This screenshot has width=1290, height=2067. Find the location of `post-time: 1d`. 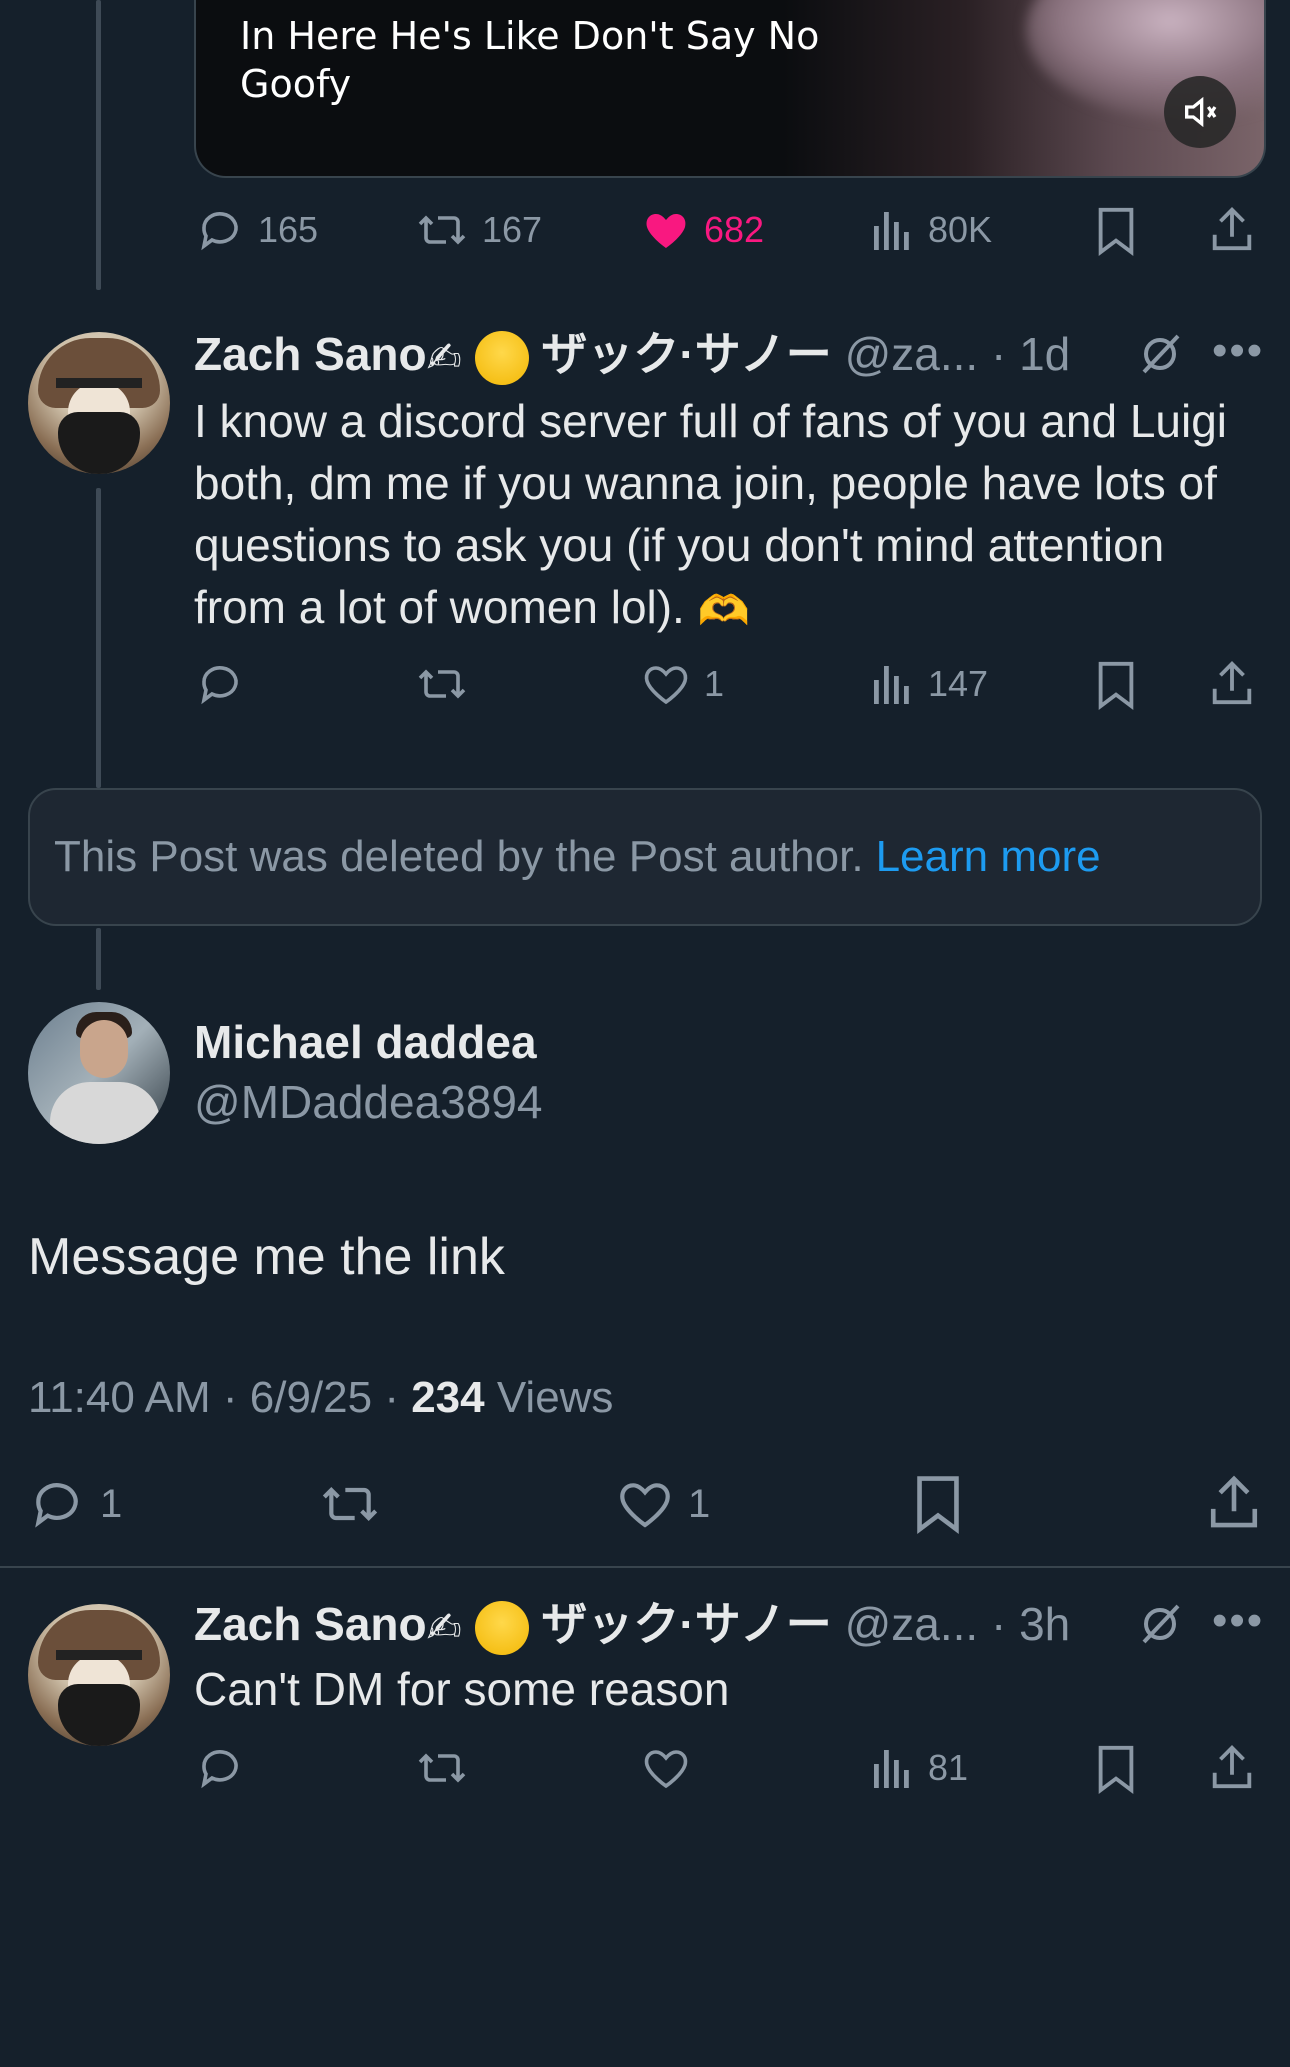

post-time: 1d is located at coordinates (1044, 354).